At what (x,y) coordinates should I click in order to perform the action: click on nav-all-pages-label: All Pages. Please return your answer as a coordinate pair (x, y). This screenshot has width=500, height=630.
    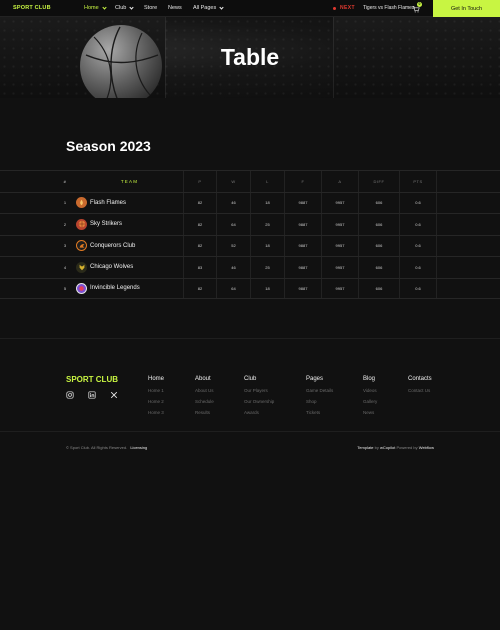
    Looking at the image, I should click on (205, 8).